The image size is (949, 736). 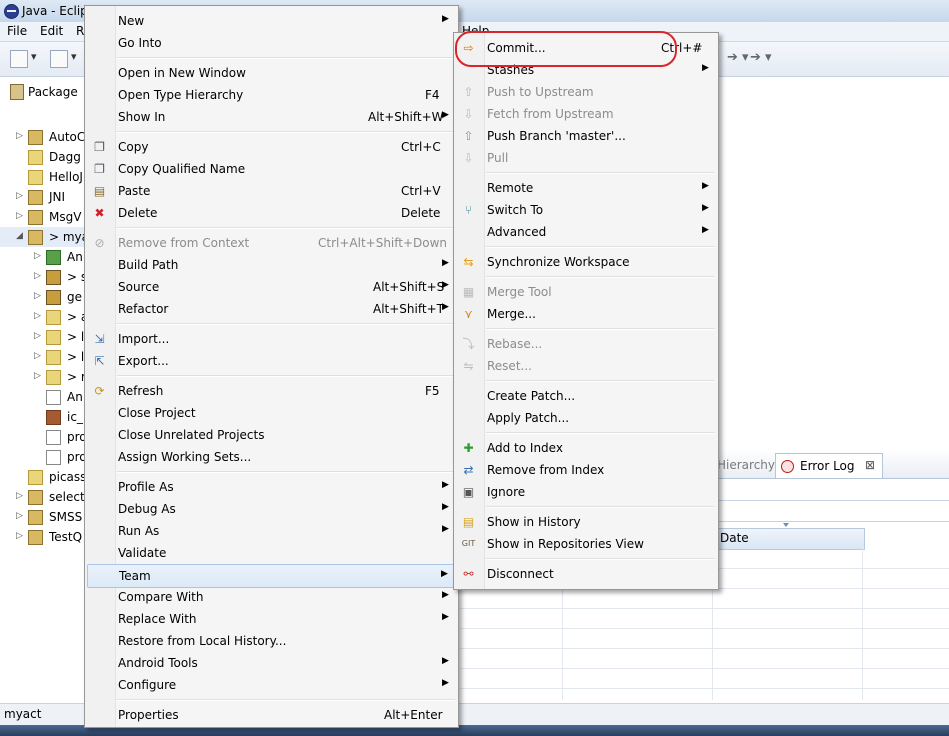 I want to click on tree-row: ▷ An, so click(x=43, y=257).